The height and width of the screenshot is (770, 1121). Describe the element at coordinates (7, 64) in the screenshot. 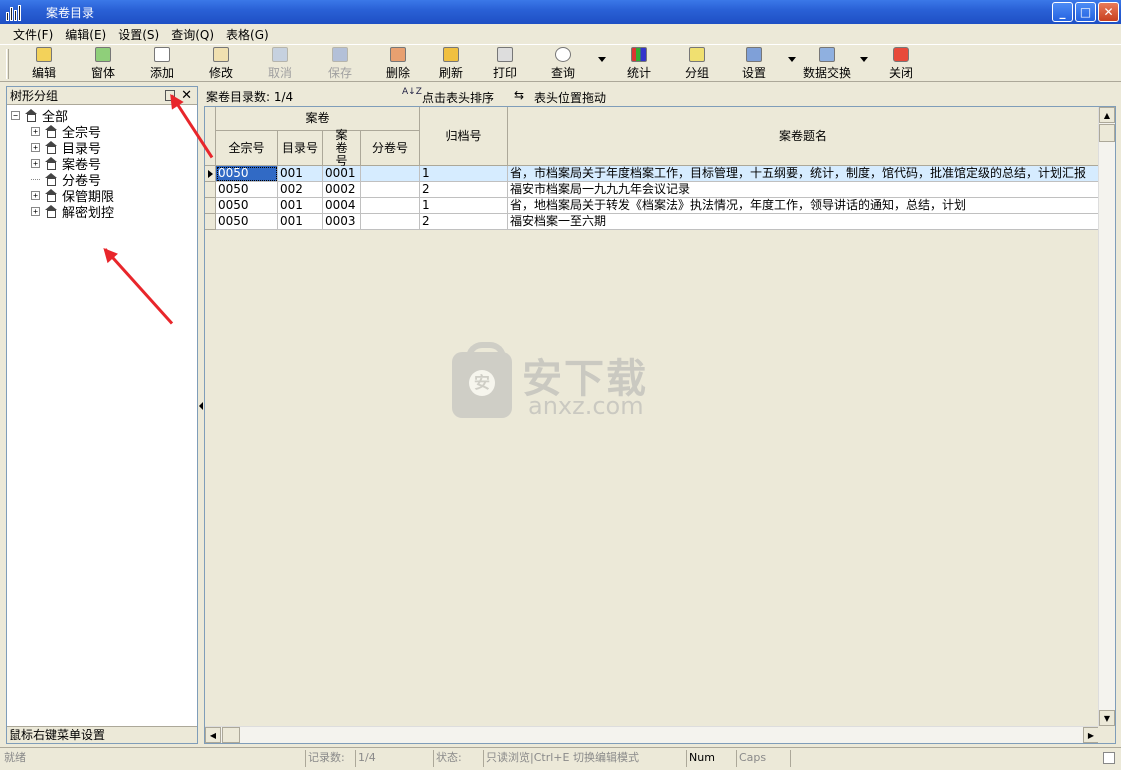

I see `toolbar-grip` at that location.